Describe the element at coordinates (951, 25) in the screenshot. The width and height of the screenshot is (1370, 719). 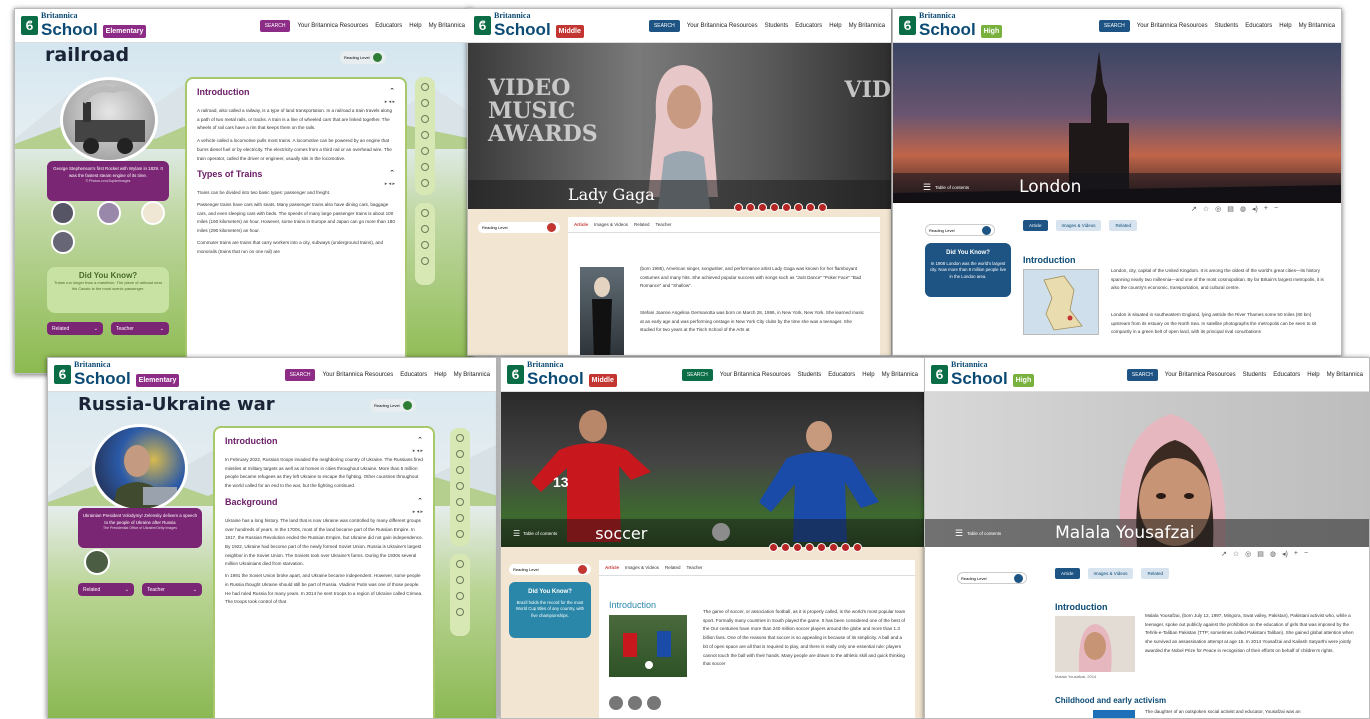
I see `britannica-school-logo: ϐ Britannica School High` at that location.